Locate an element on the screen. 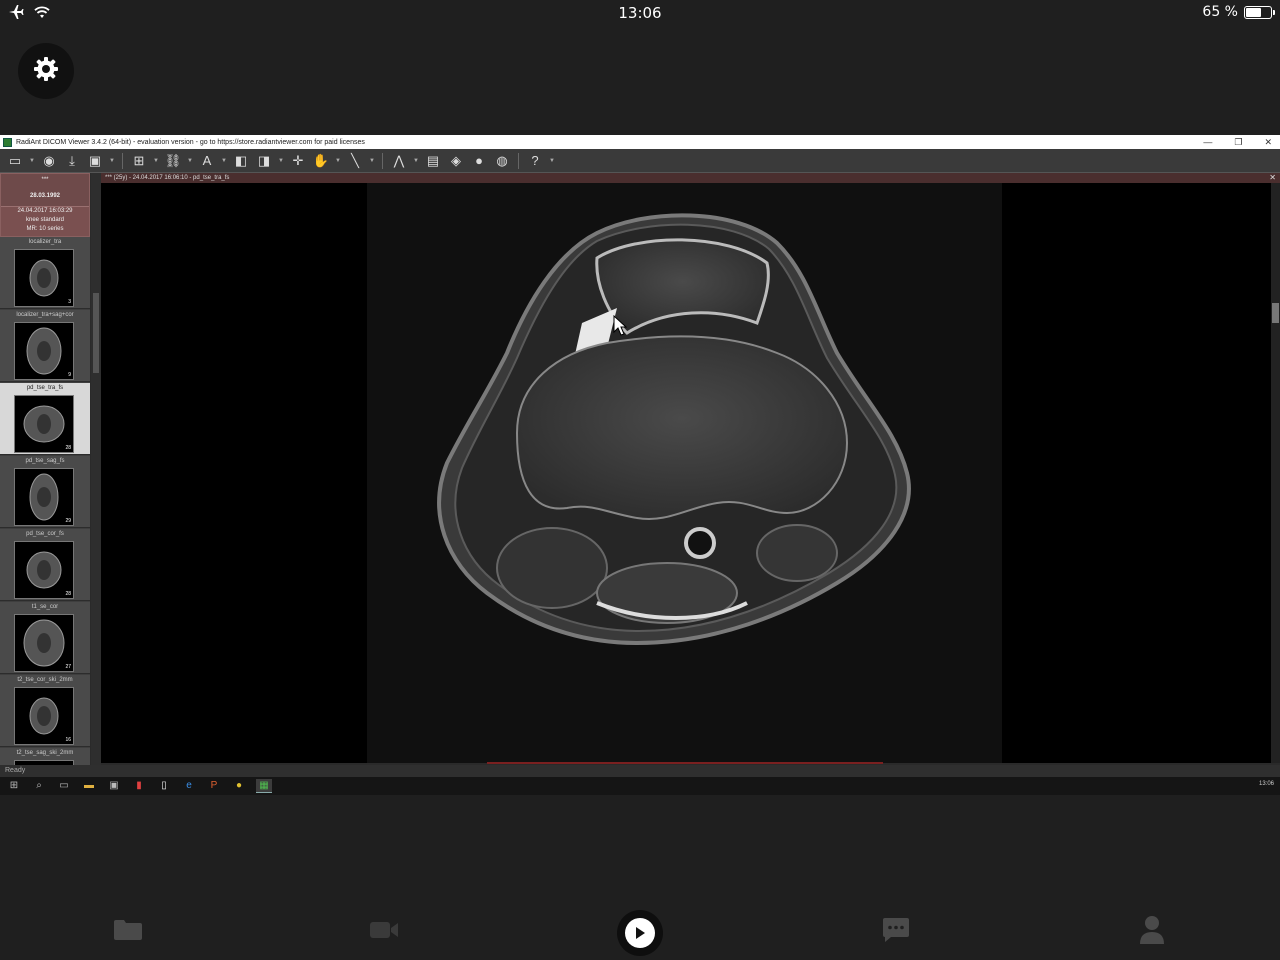 The height and width of the screenshot is (960, 1280). search-icon: ⌕ is located at coordinates (39, 786).